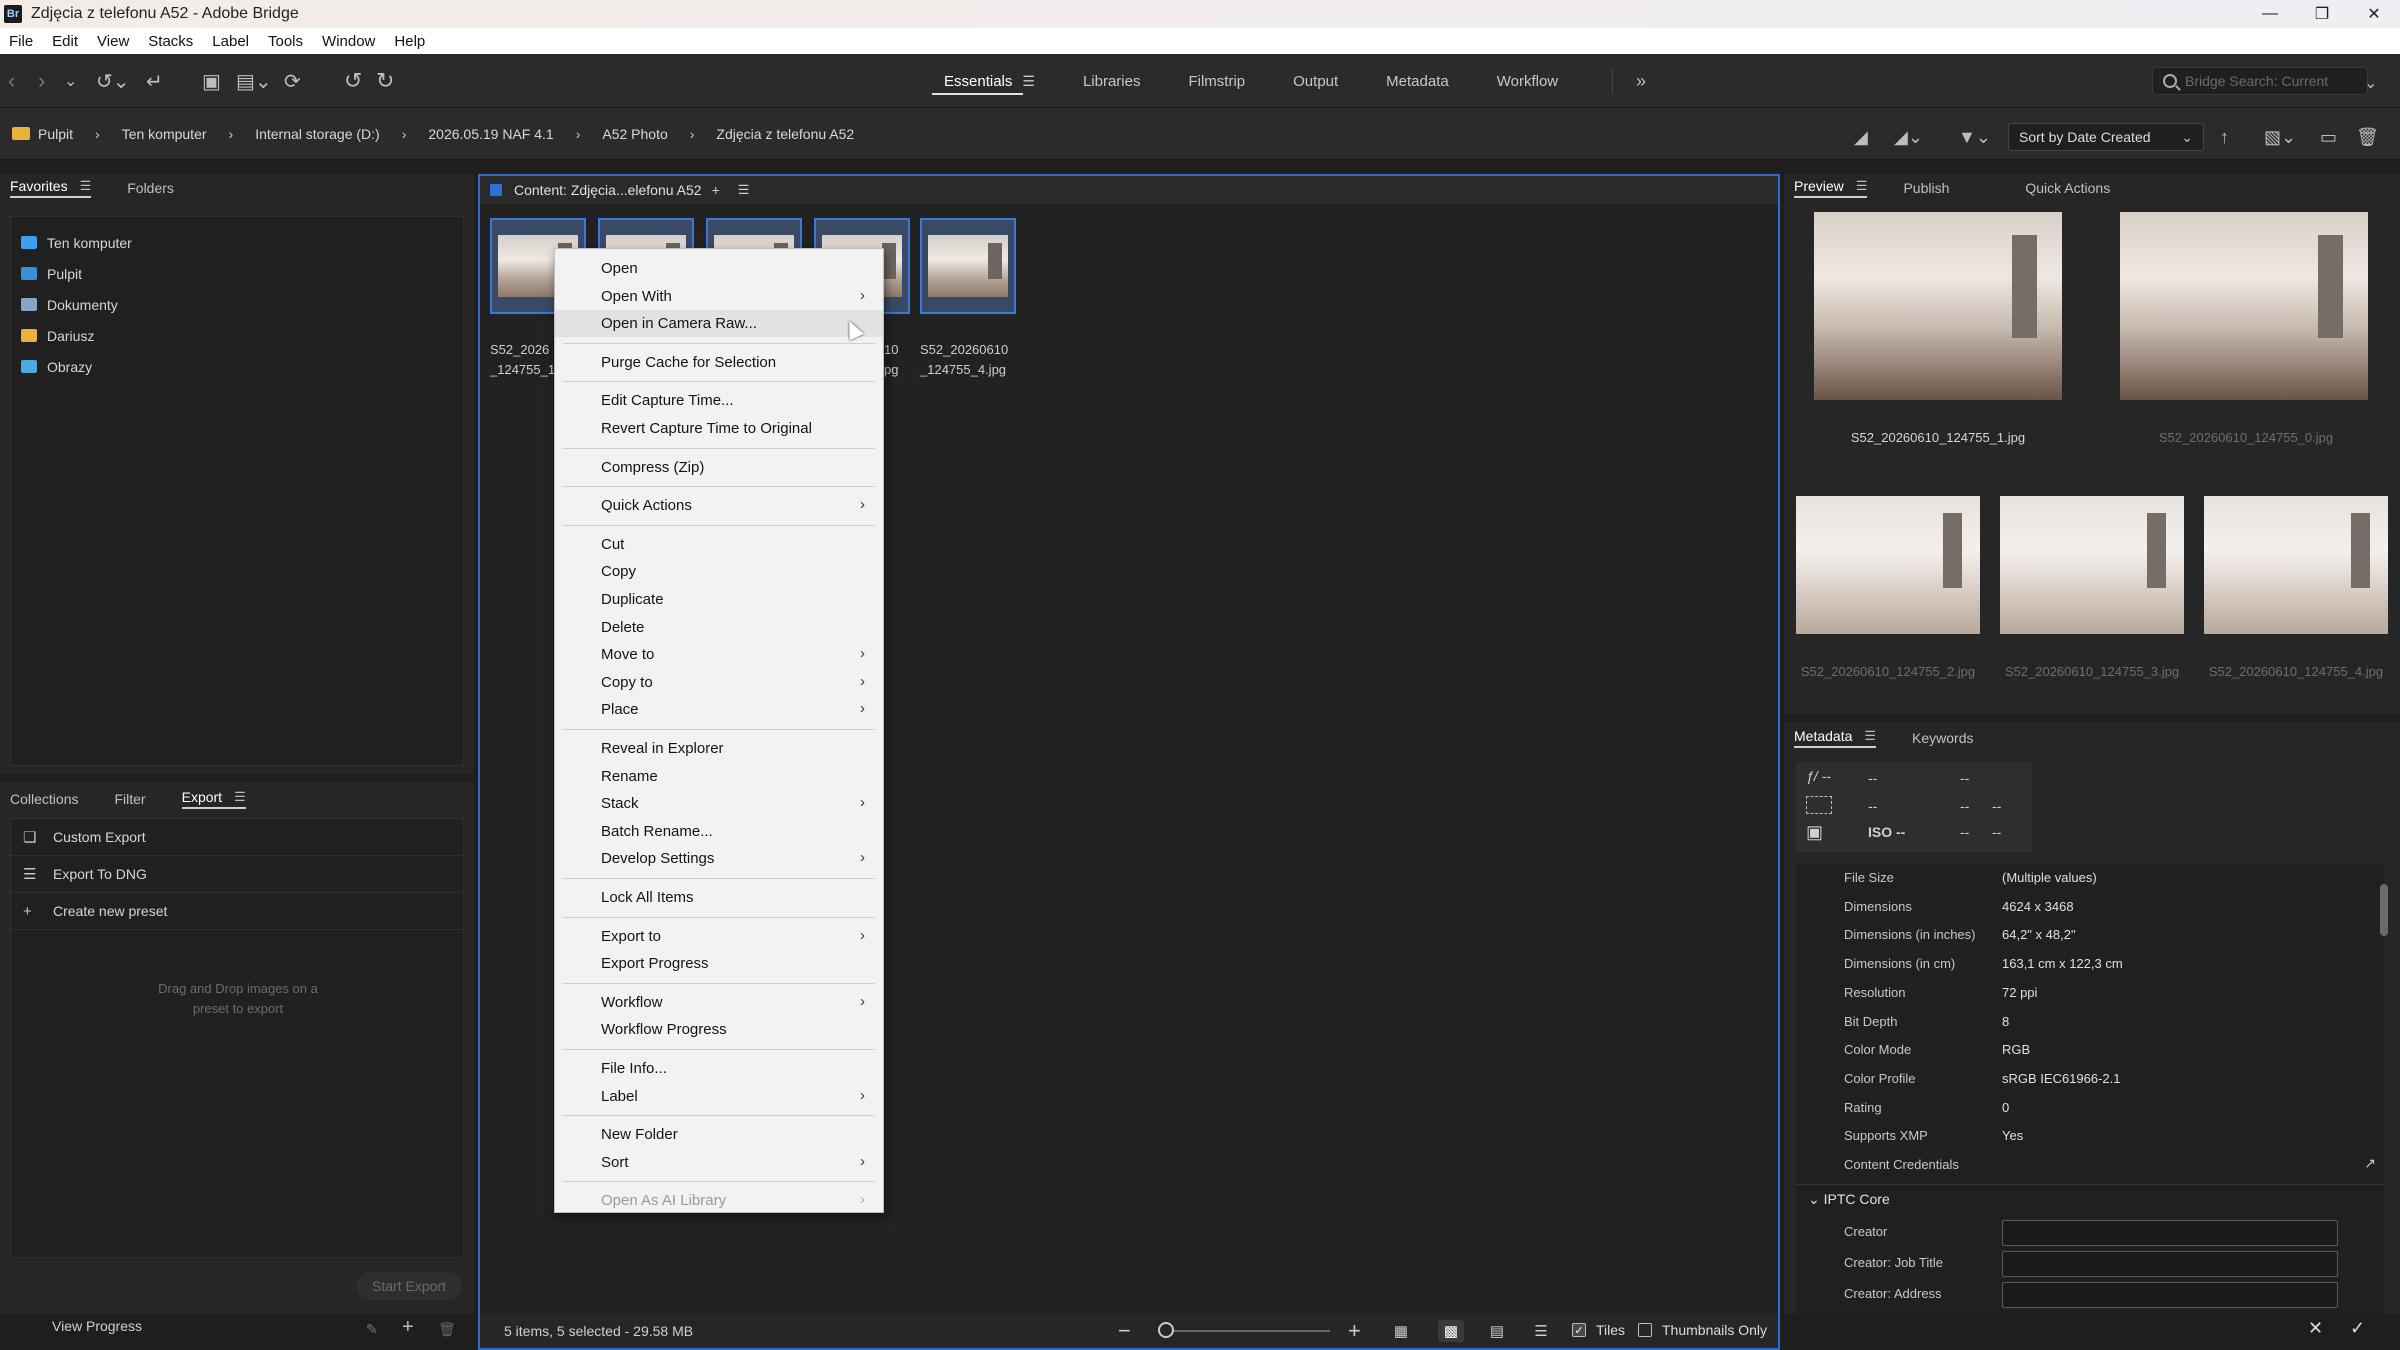 This screenshot has height=1350, width=2400. Describe the element at coordinates (237, 911) in the screenshot. I see `create-preset-item: + Create new preset` at that location.